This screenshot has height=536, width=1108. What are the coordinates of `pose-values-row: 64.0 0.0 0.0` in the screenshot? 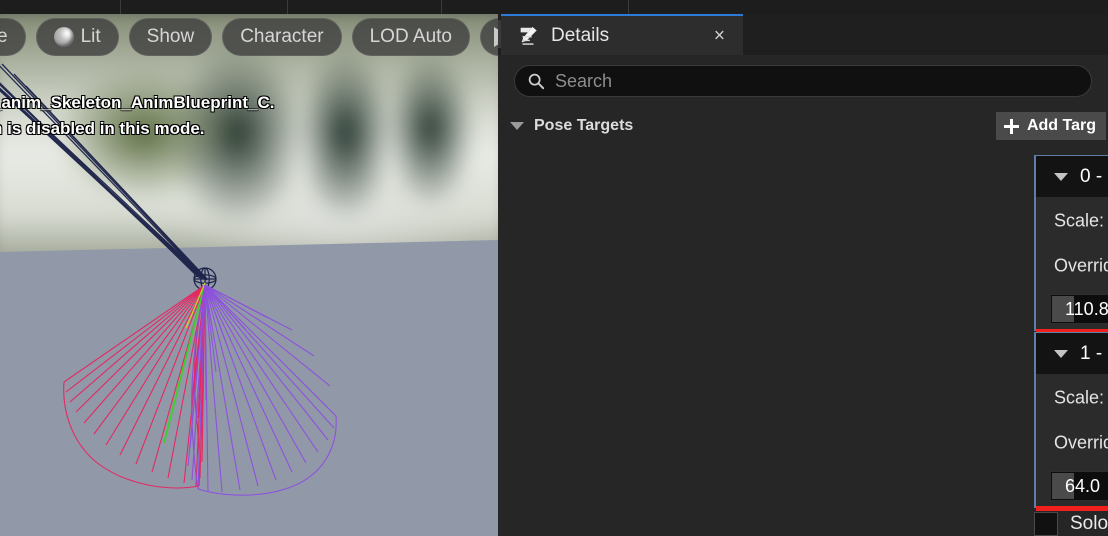 It's located at (1072, 486).